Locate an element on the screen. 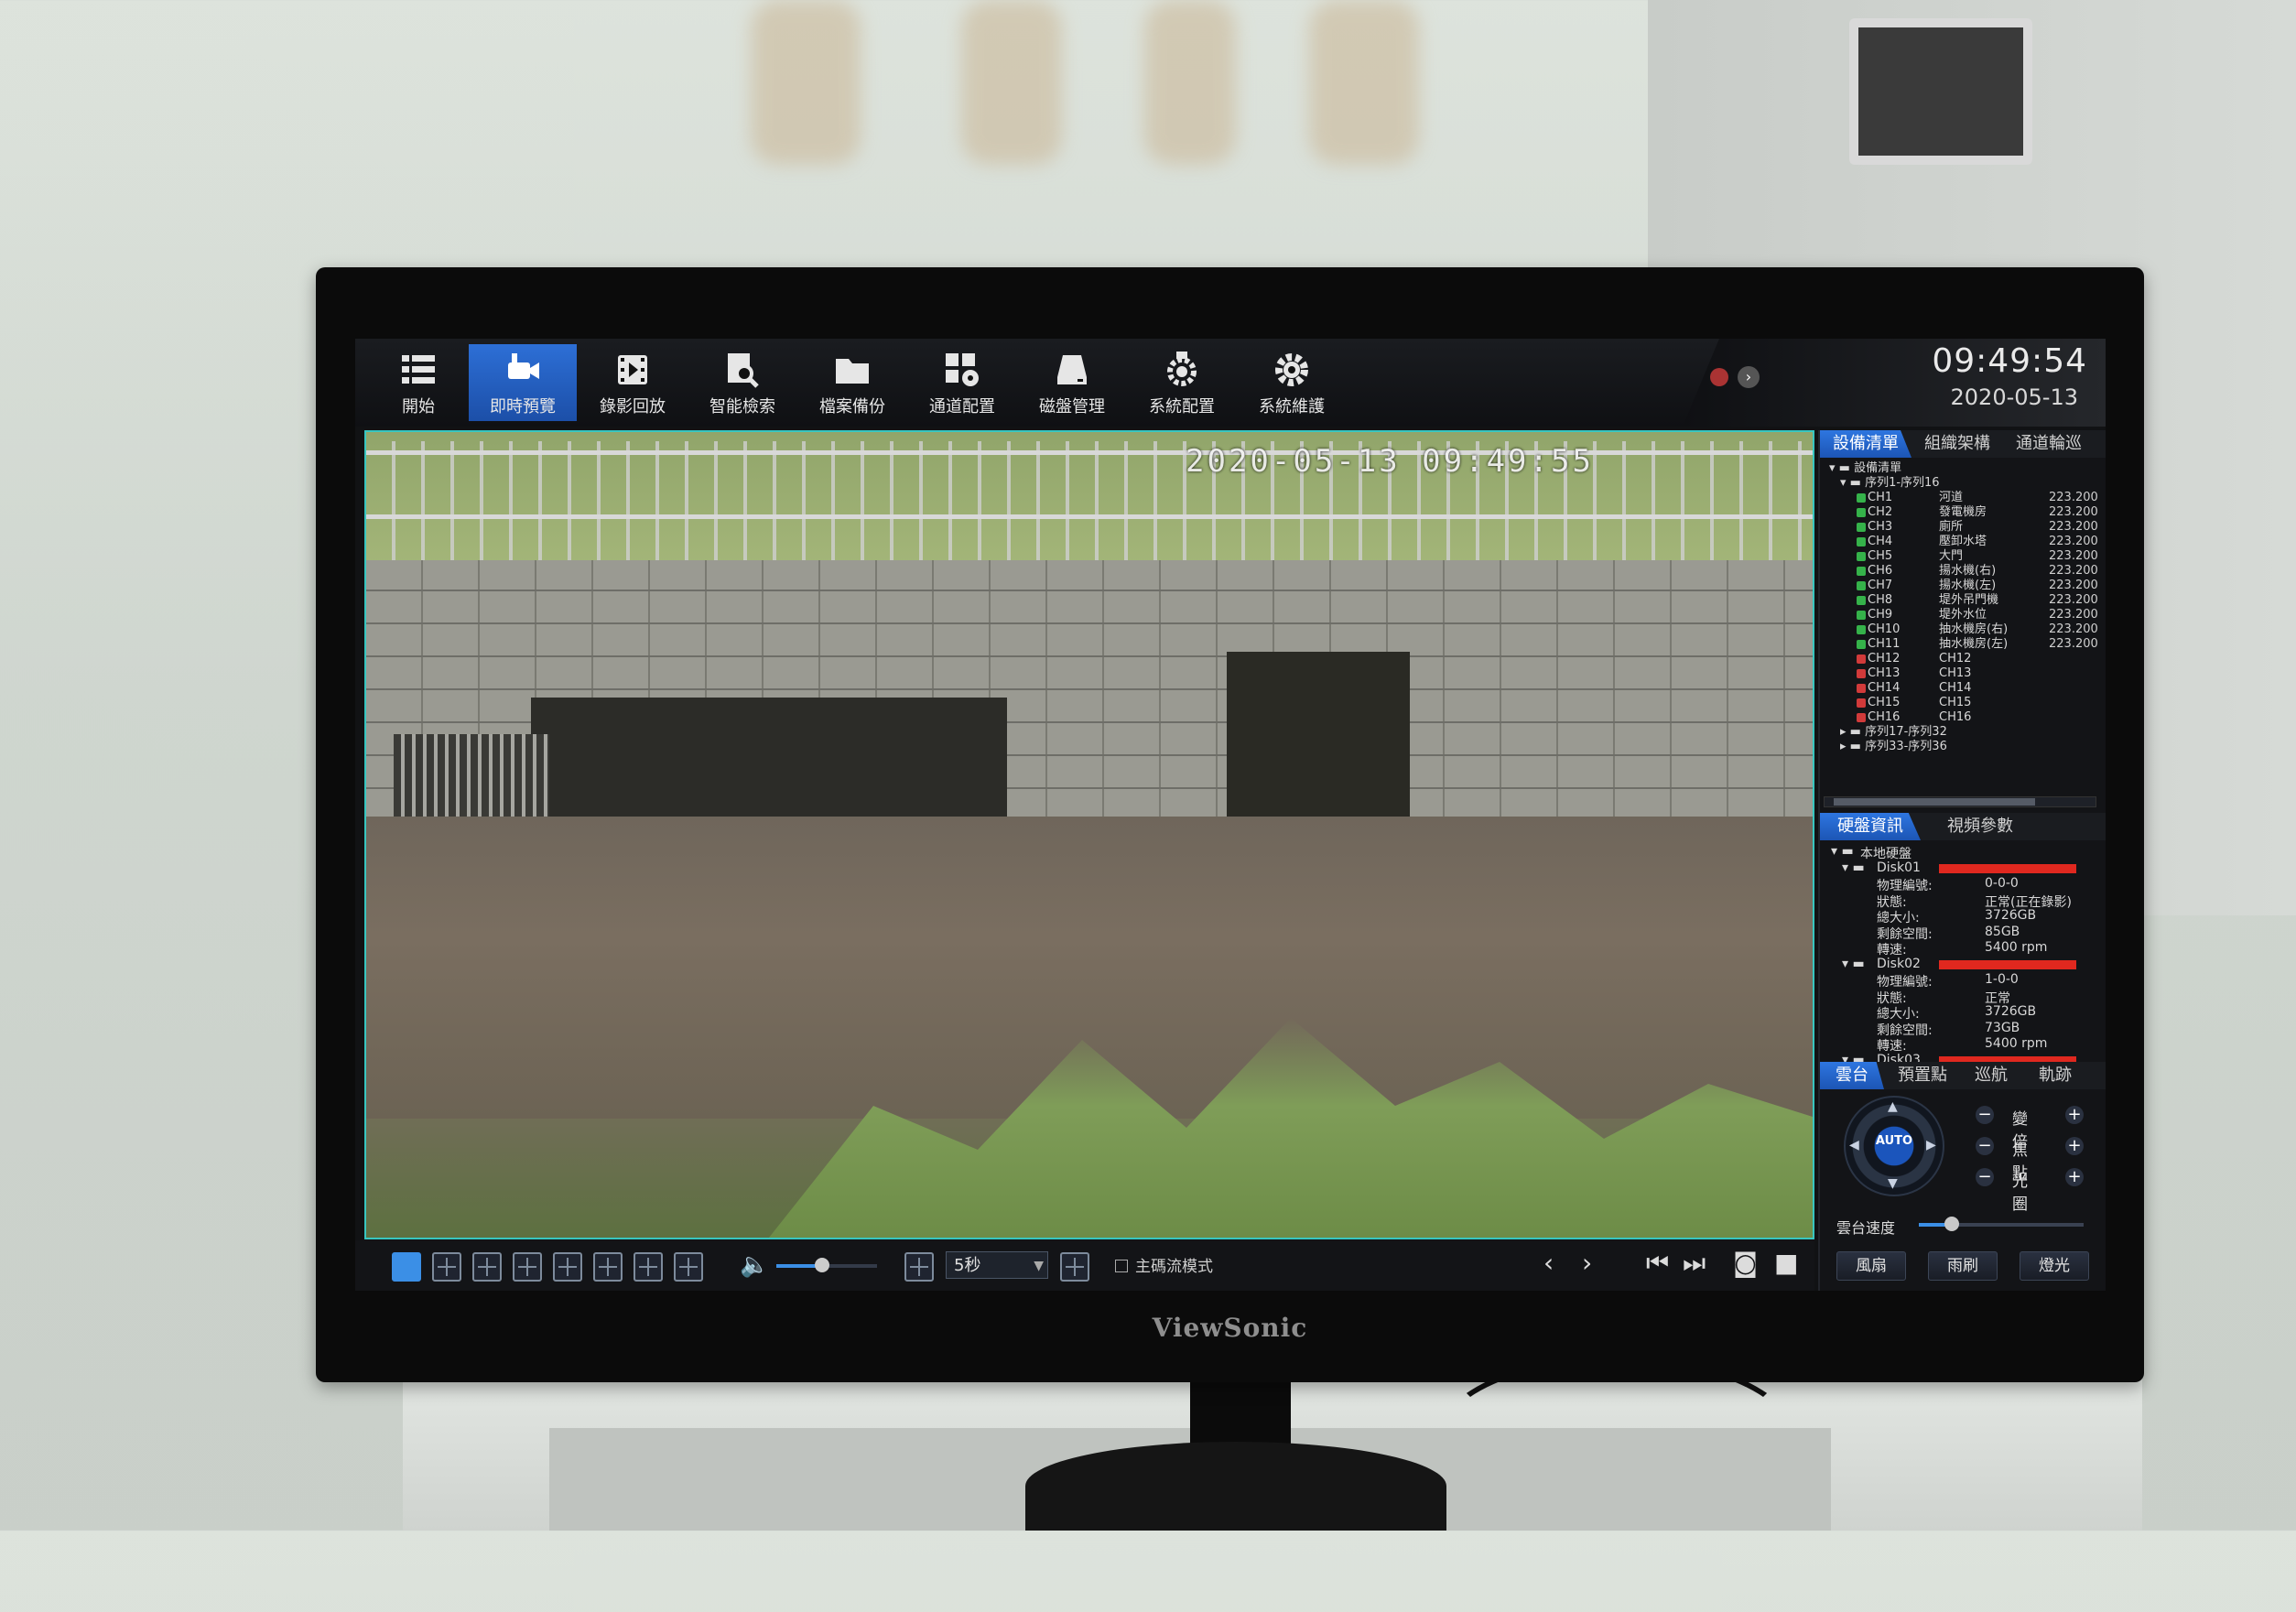 The height and width of the screenshot is (1612, 2296). interval-select: 5秒 ▼ is located at coordinates (997, 1265).